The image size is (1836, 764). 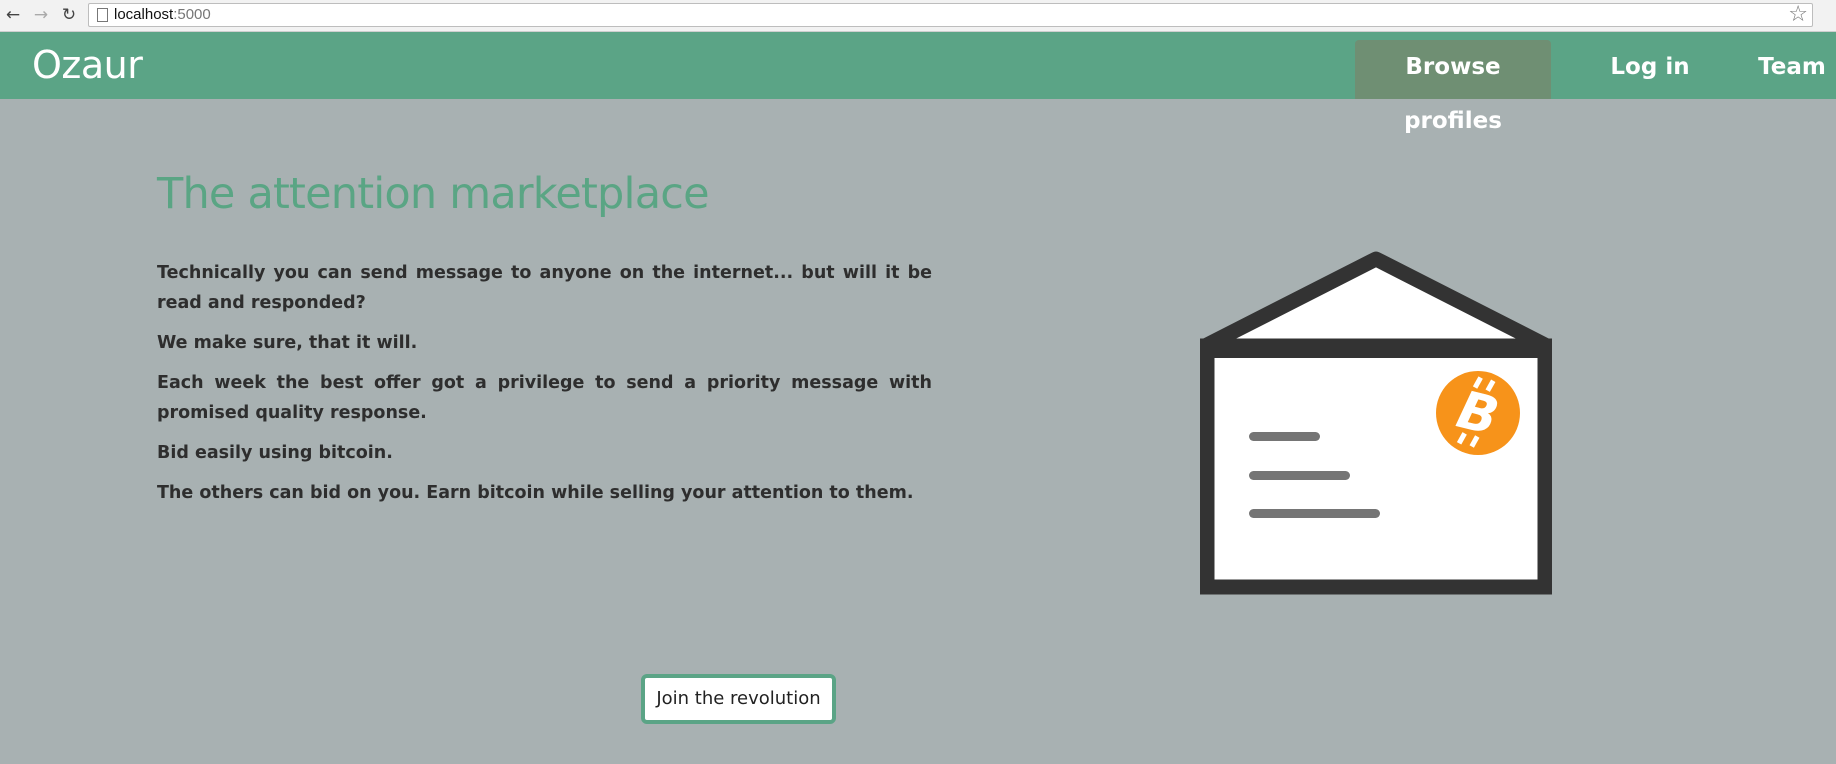 I want to click on url-text: localhost:5000, so click(x=162, y=15).